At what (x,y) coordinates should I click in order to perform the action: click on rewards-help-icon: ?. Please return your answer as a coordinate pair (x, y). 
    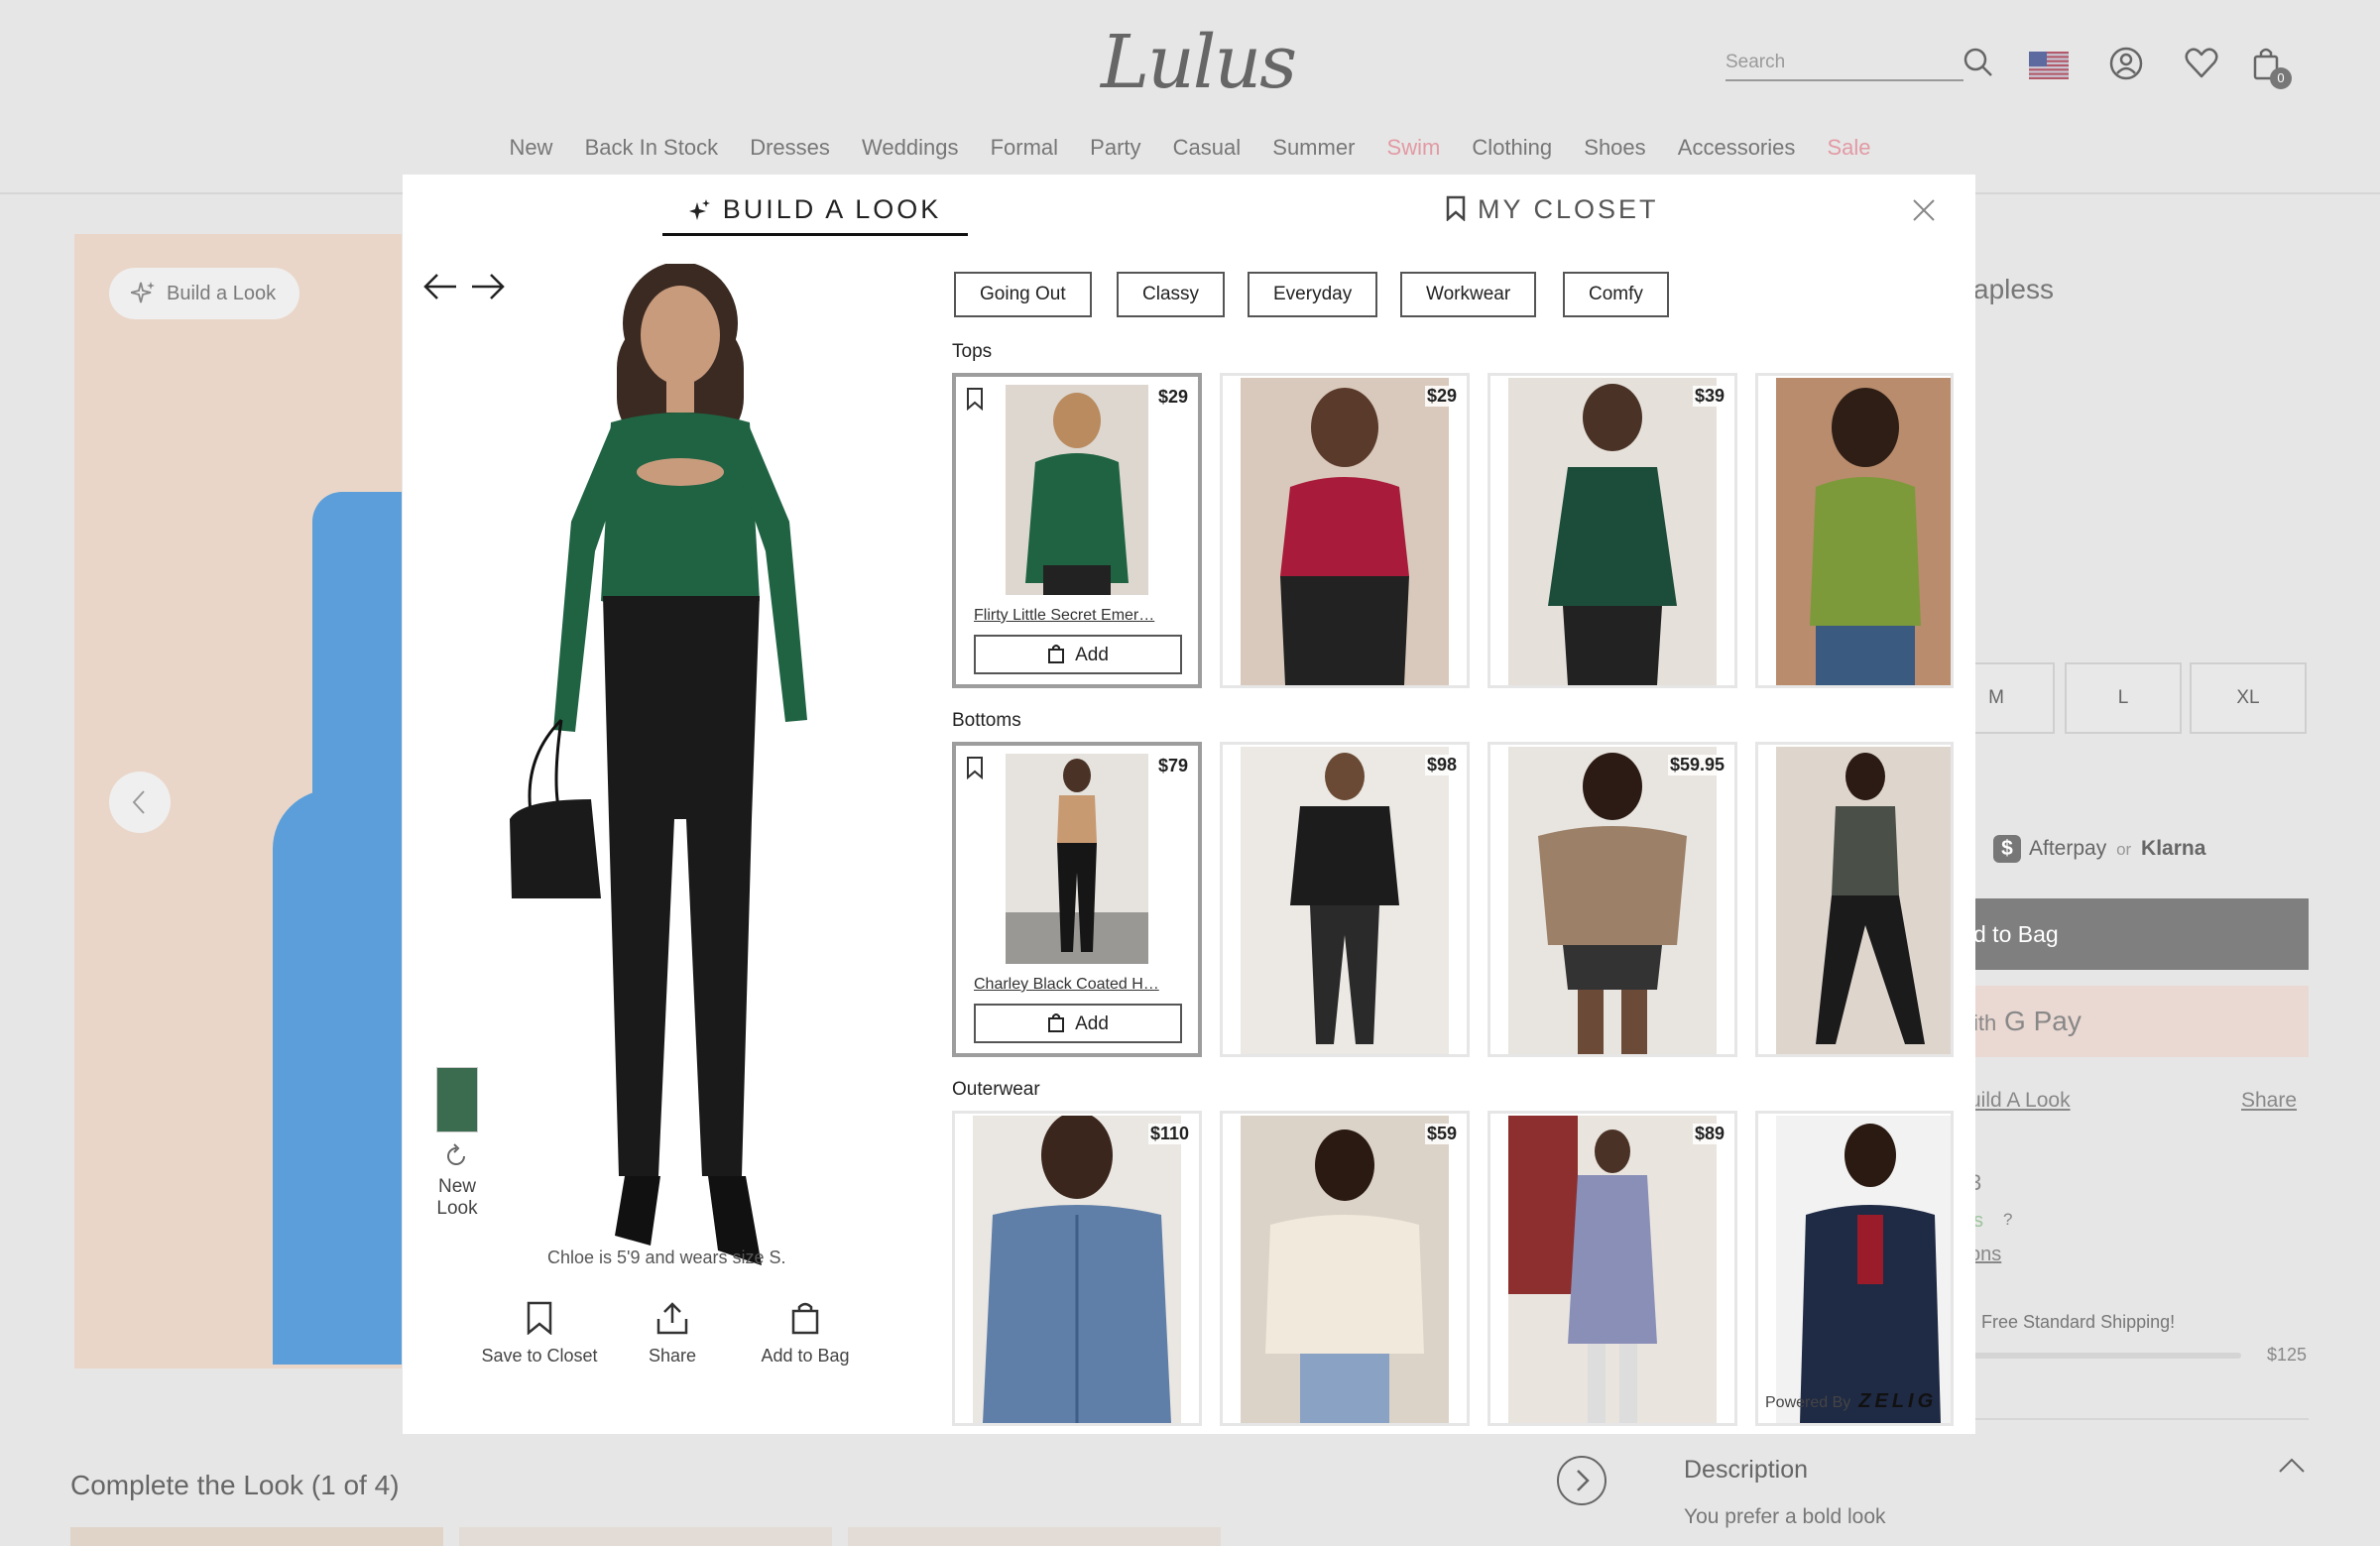
    Looking at the image, I should click on (2007, 1220).